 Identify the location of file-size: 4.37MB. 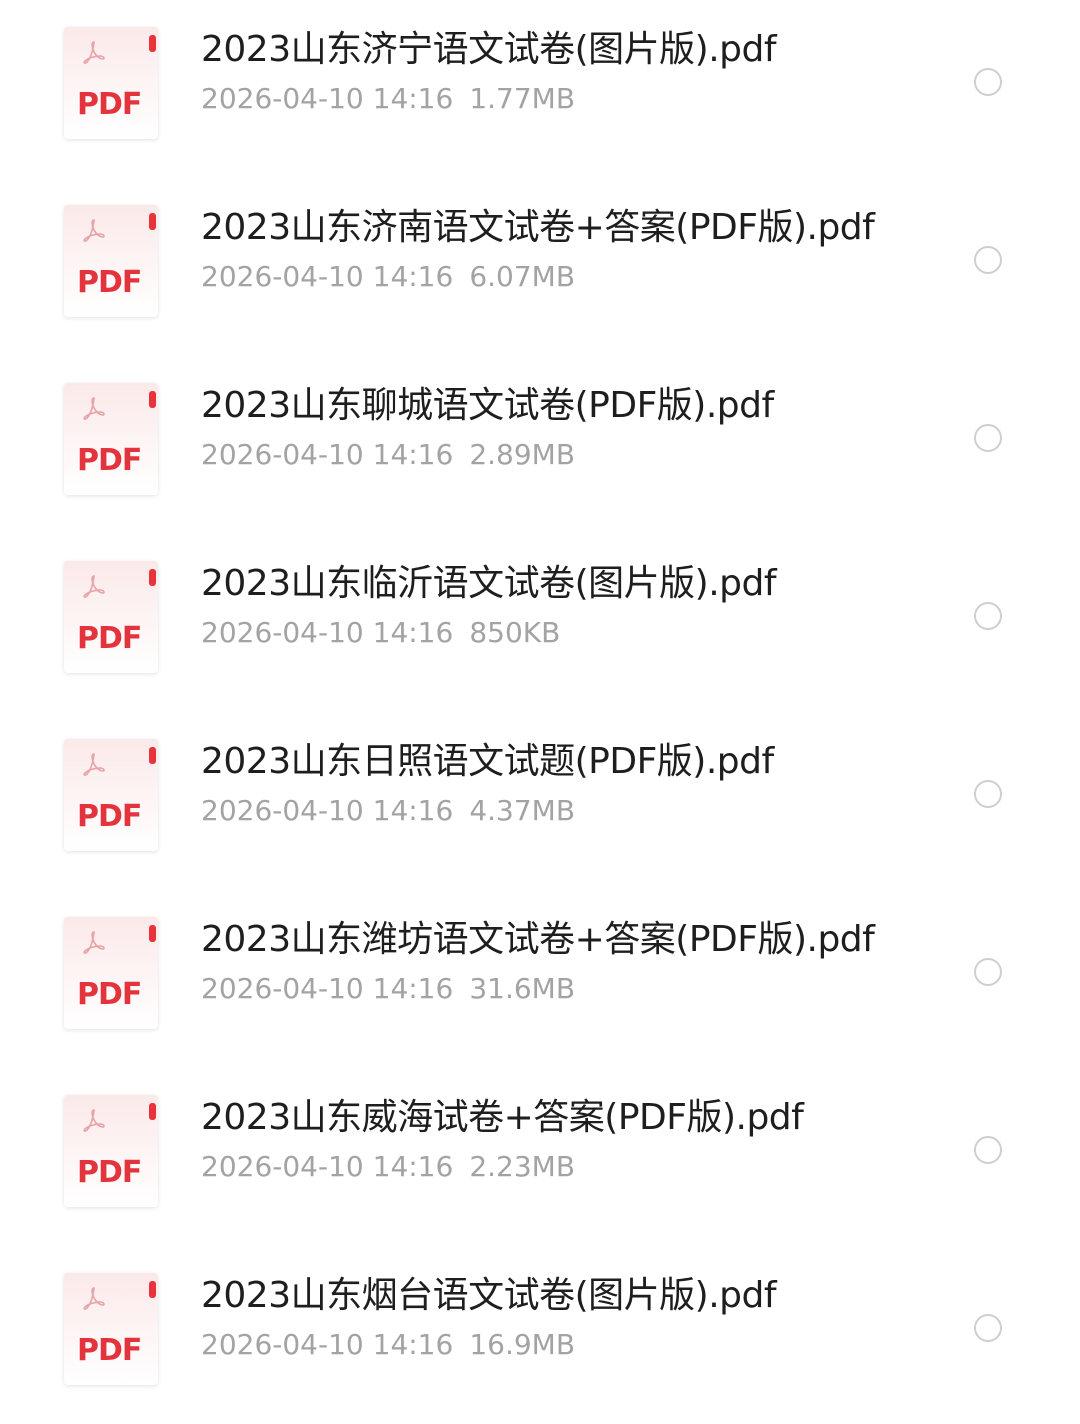
(522, 810).